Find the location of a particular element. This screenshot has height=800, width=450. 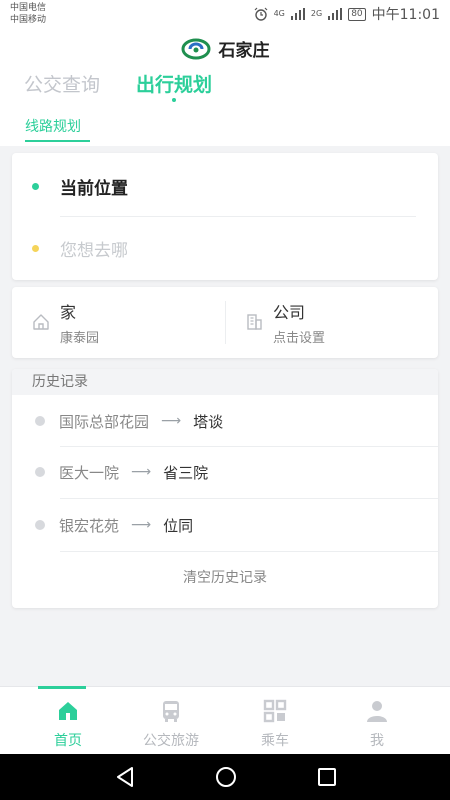

tab-bus-query: 公交查询 is located at coordinates (62, 85).